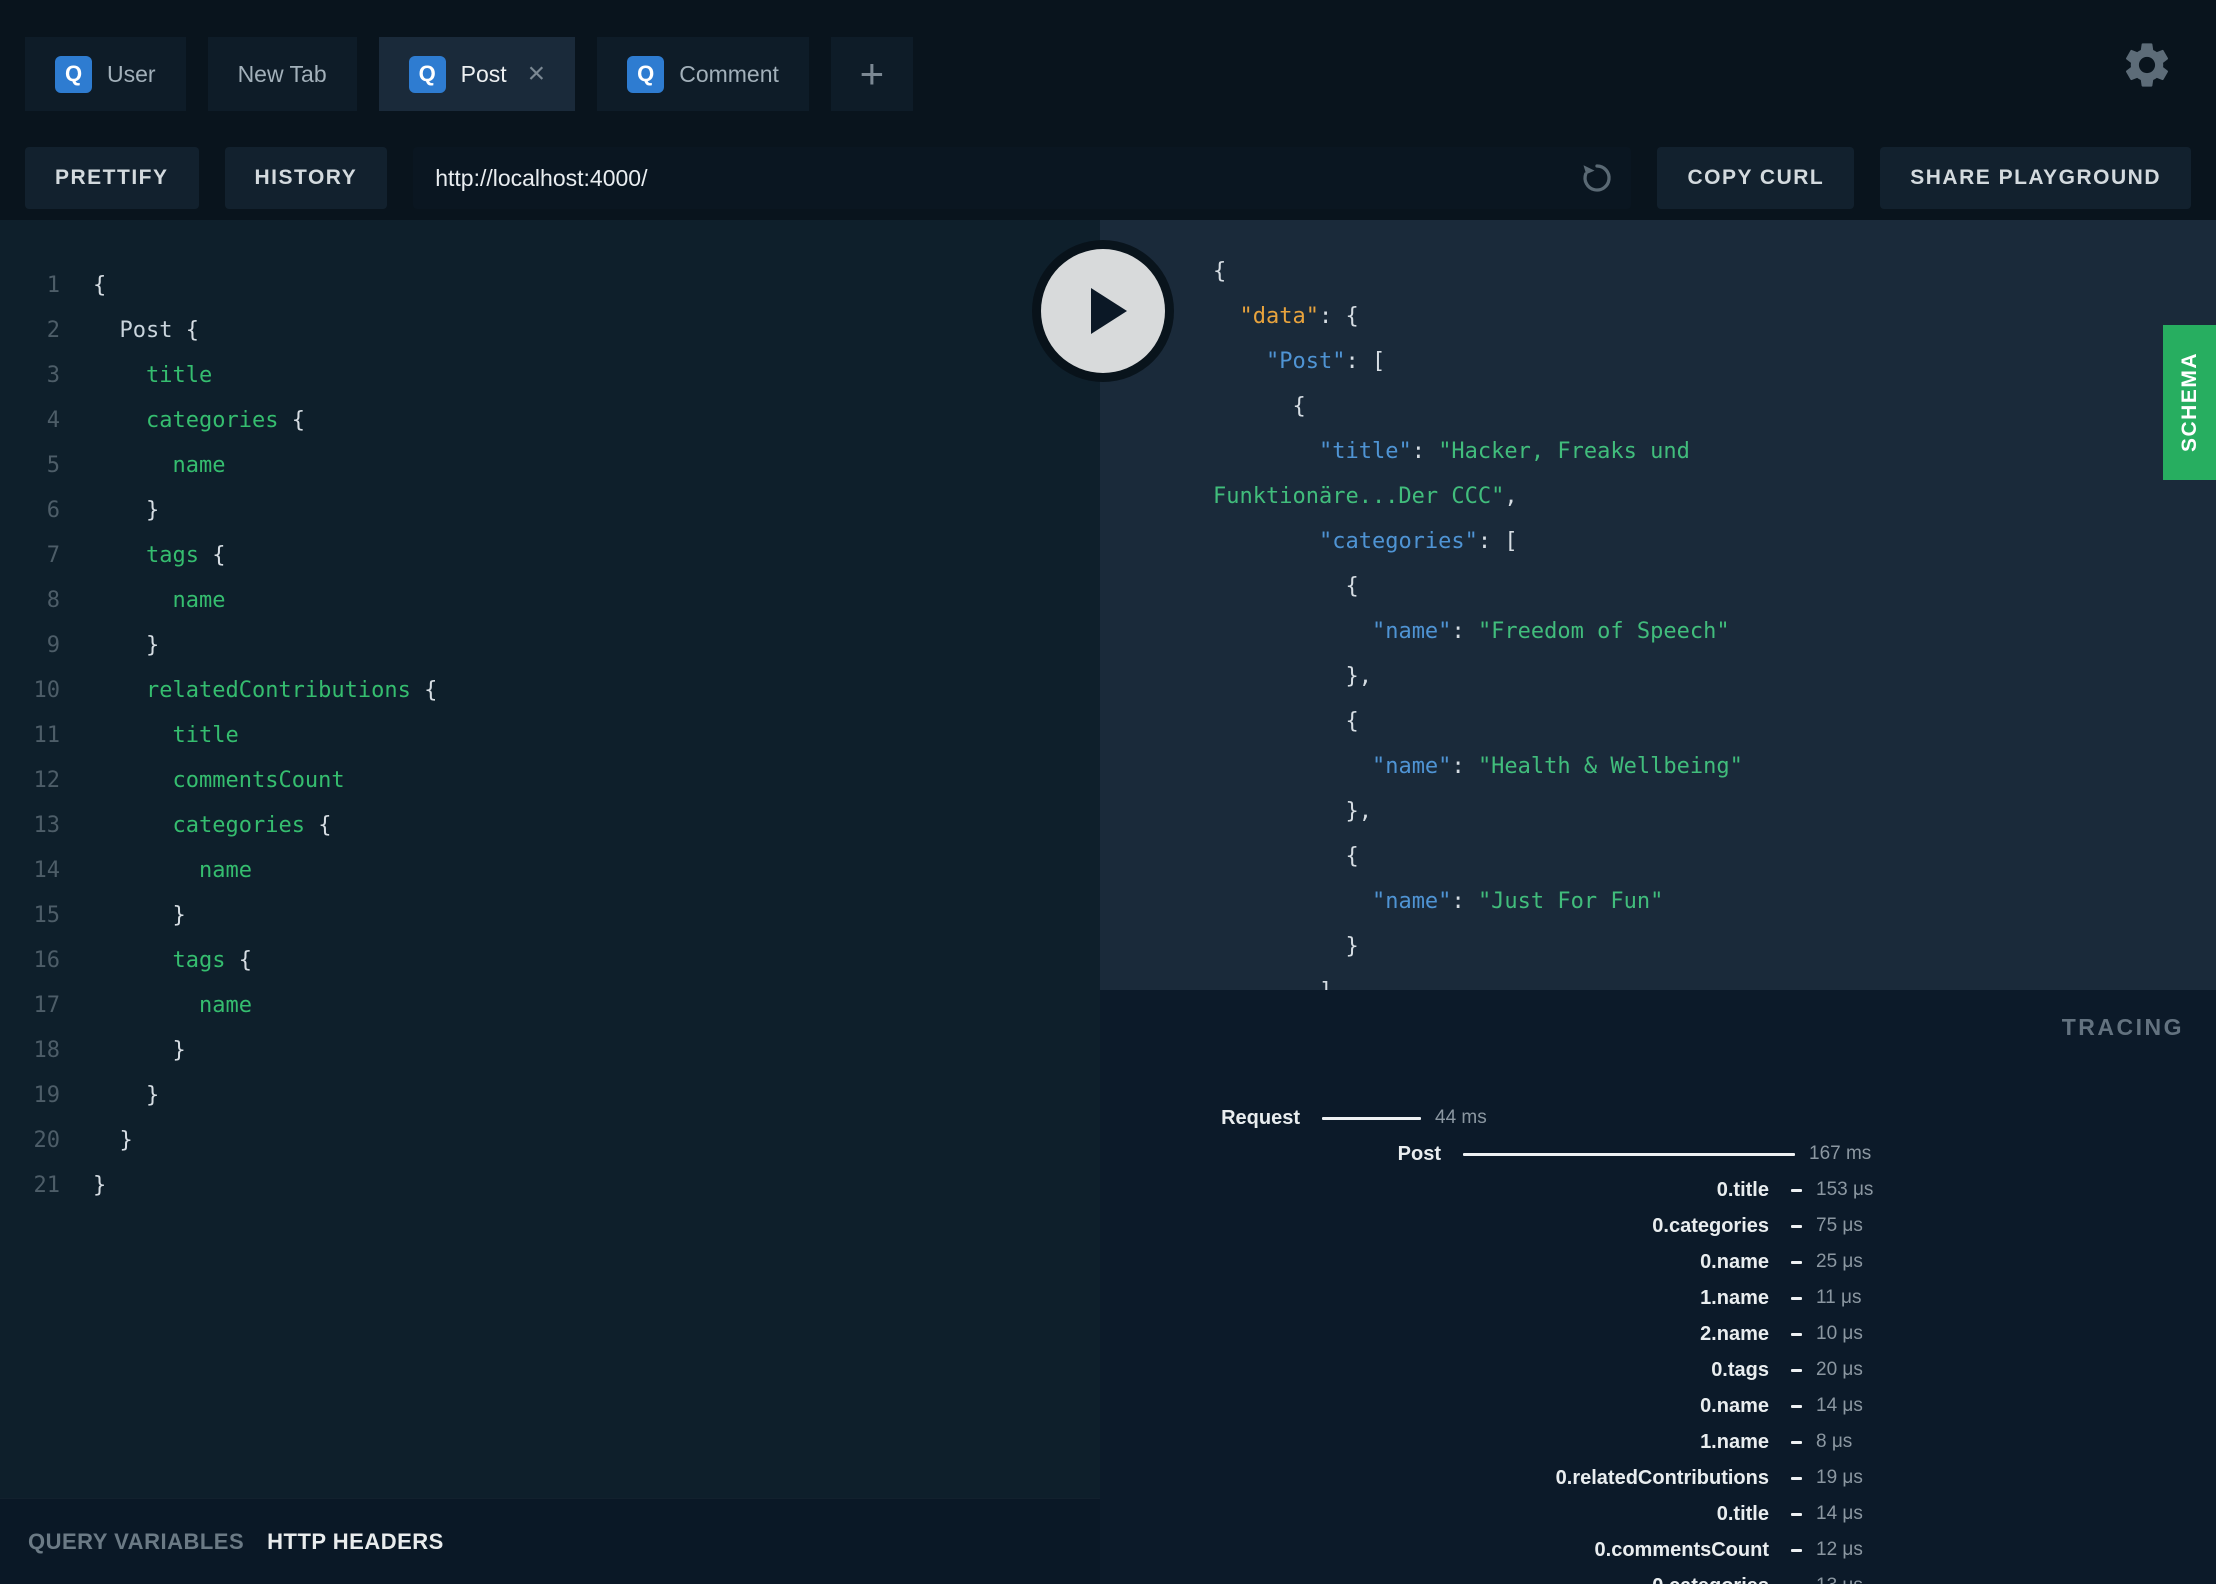  What do you see at coordinates (73, 74) in the screenshot?
I see `query-badge-icon: Q` at bounding box center [73, 74].